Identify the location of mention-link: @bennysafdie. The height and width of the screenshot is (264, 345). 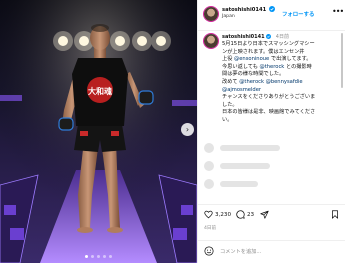
(284, 82).